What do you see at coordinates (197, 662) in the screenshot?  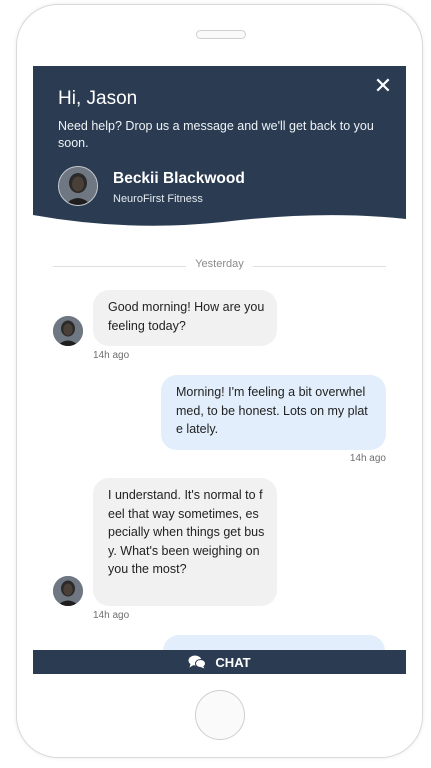 I see `chat-bubbles-icon` at bounding box center [197, 662].